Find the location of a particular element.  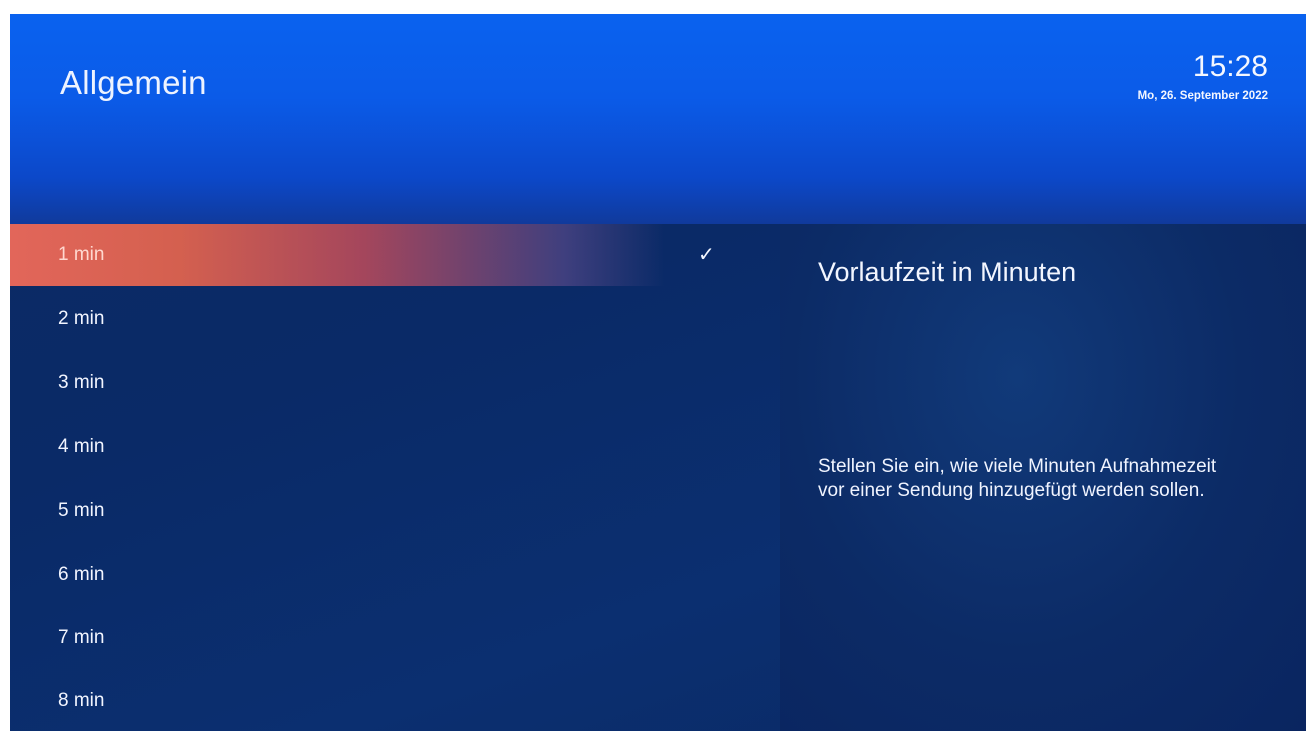

option-label: 3 min is located at coordinates (81, 382).